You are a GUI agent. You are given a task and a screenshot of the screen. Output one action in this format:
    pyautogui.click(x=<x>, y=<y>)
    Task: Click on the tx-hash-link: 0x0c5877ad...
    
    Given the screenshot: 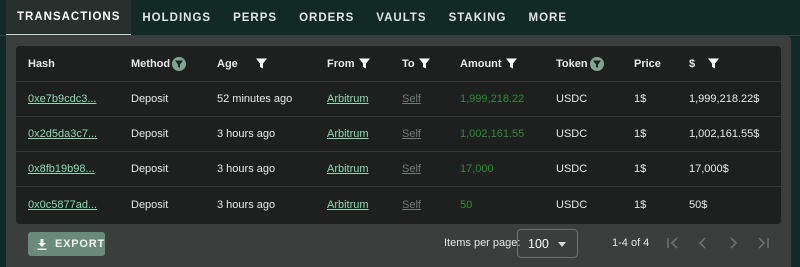 What is the action you would take?
    pyautogui.click(x=62, y=205)
    